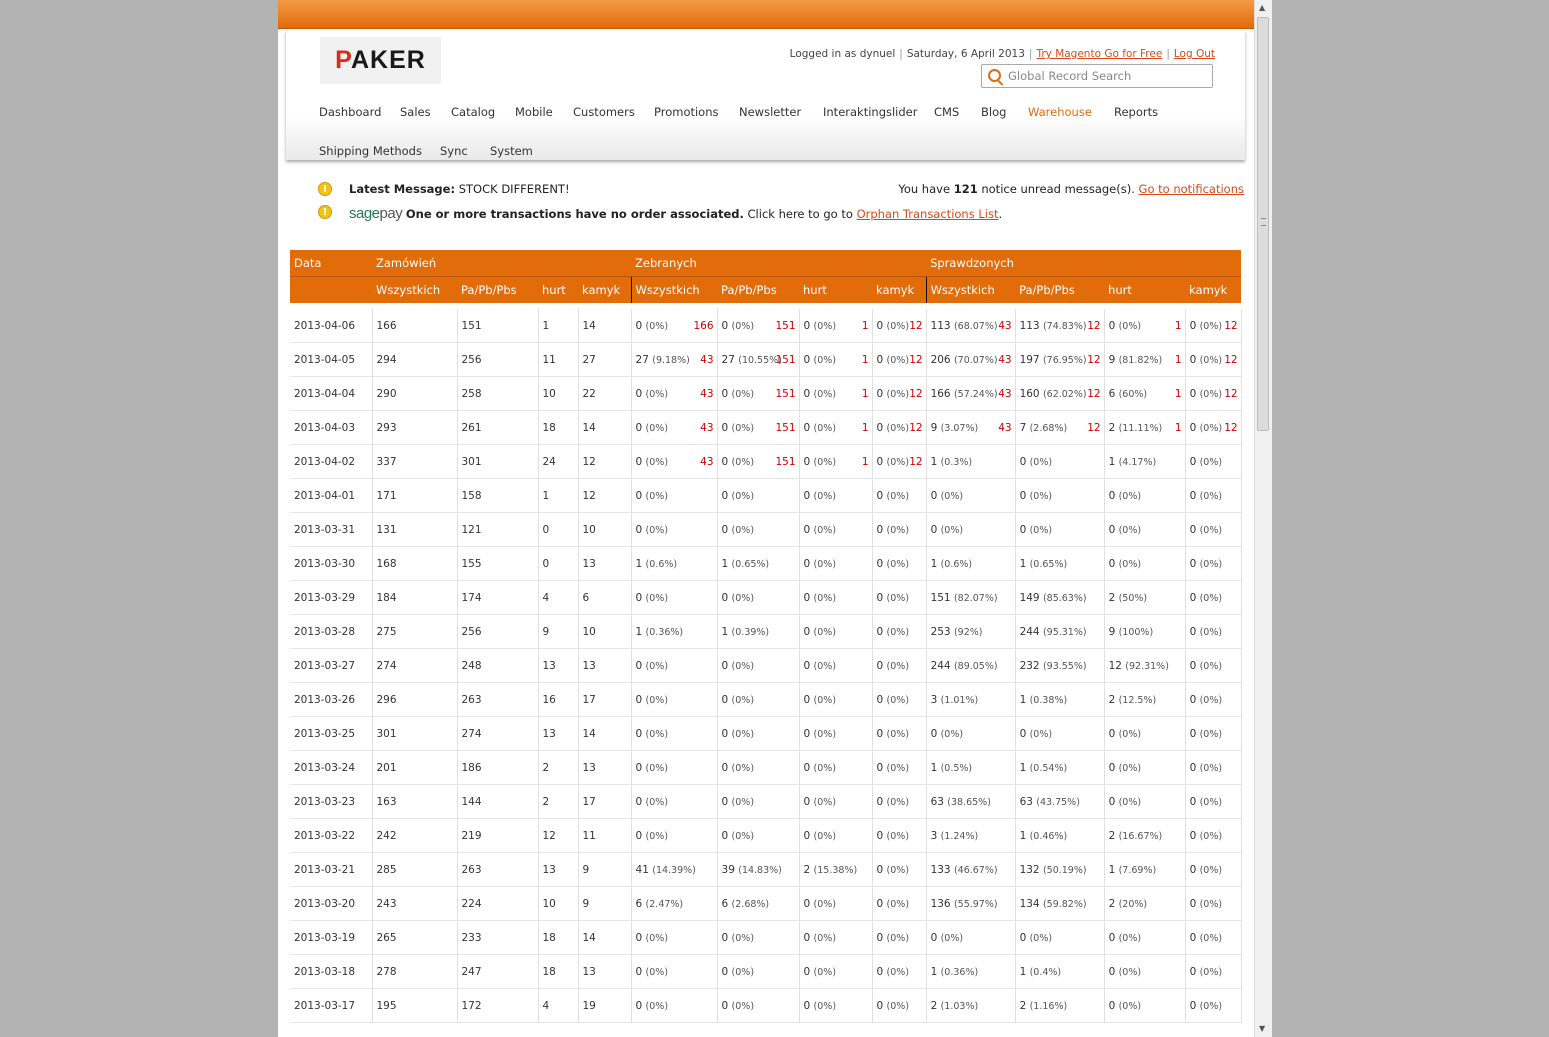  I want to click on global-search-box, so click(1097, 76).